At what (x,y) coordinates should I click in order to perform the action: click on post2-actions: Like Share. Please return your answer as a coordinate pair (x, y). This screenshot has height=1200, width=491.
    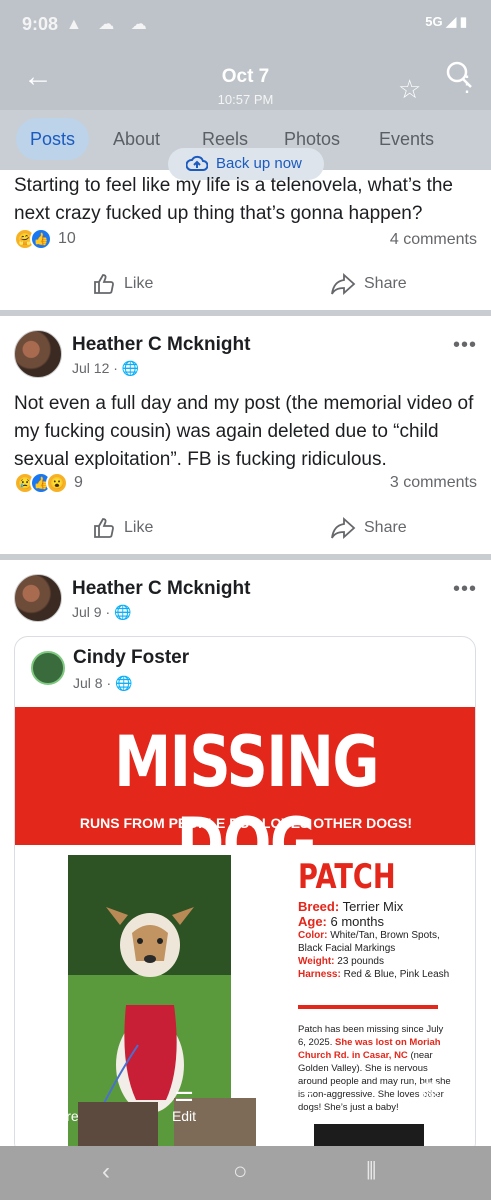
    Looking at the image, I should click on (245, 528).